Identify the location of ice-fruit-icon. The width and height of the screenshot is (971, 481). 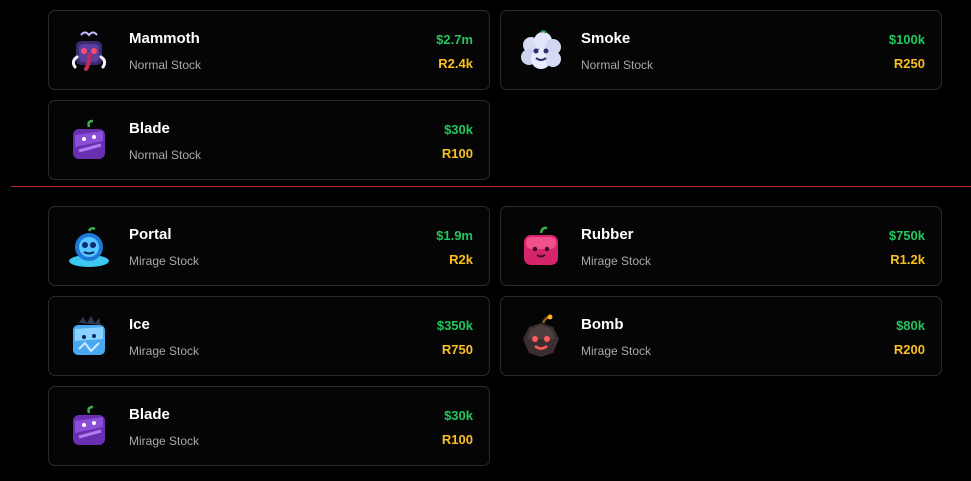
(89, 337).